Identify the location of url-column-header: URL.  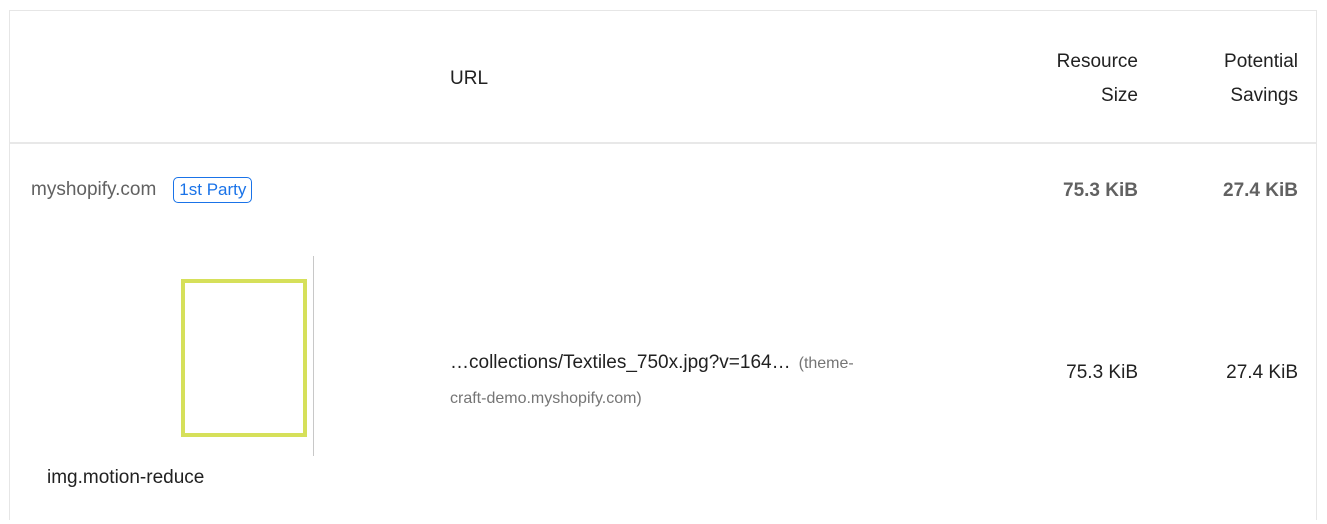
(469, 78).